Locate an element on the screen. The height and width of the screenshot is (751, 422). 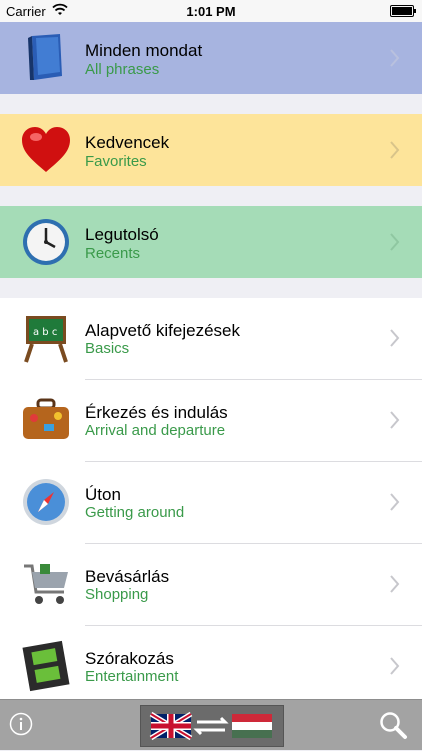
svg-text: a b c is located at coordinates (45, 332).